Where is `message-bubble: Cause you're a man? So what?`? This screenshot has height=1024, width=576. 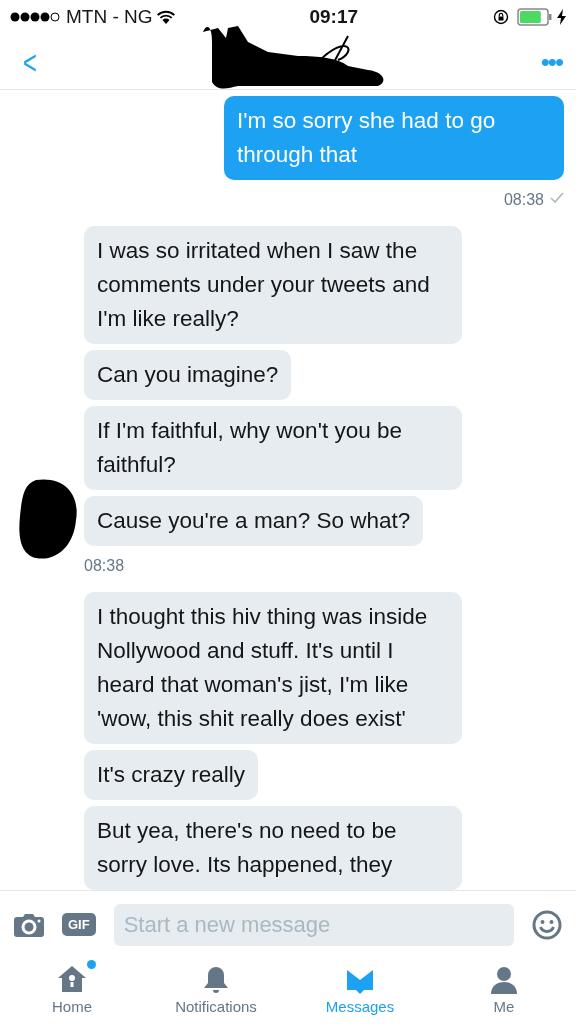 message-bubble: Cause you're a man? So what? is located at coordinates (254, 521).